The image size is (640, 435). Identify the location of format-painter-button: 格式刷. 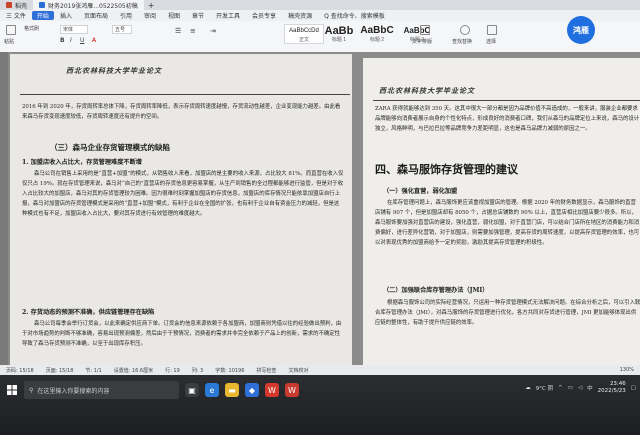
(31, 28).